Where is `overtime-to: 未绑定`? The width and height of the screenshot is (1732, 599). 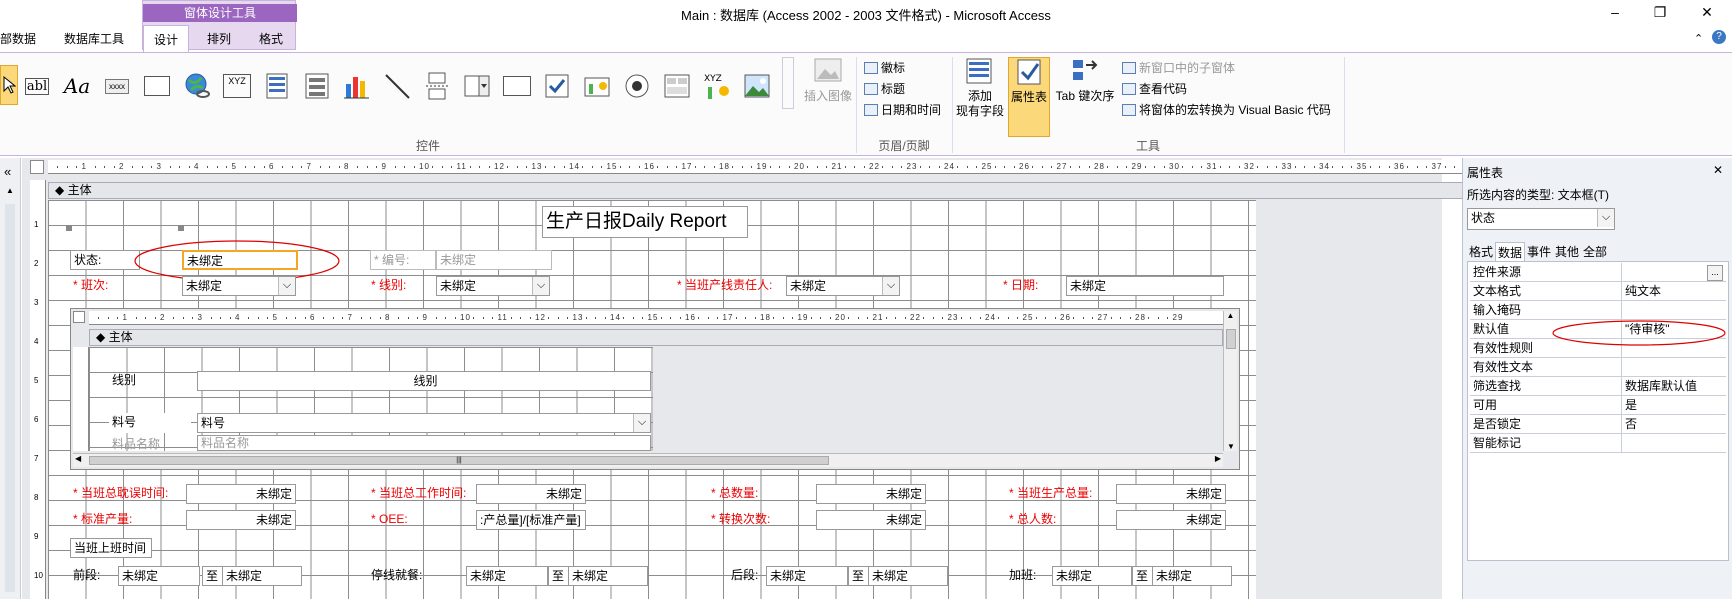
overtime-to: 未绑定 is located at coordinates (1192, 576).